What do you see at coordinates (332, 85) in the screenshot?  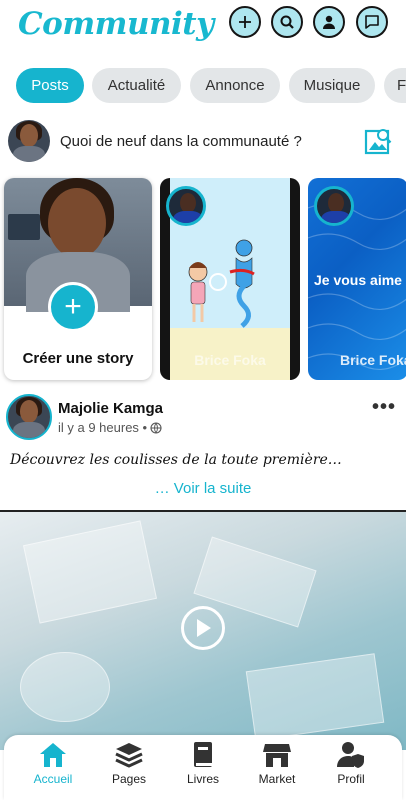 I see `tab-musique: Musique` at bounding box center [332, 85].